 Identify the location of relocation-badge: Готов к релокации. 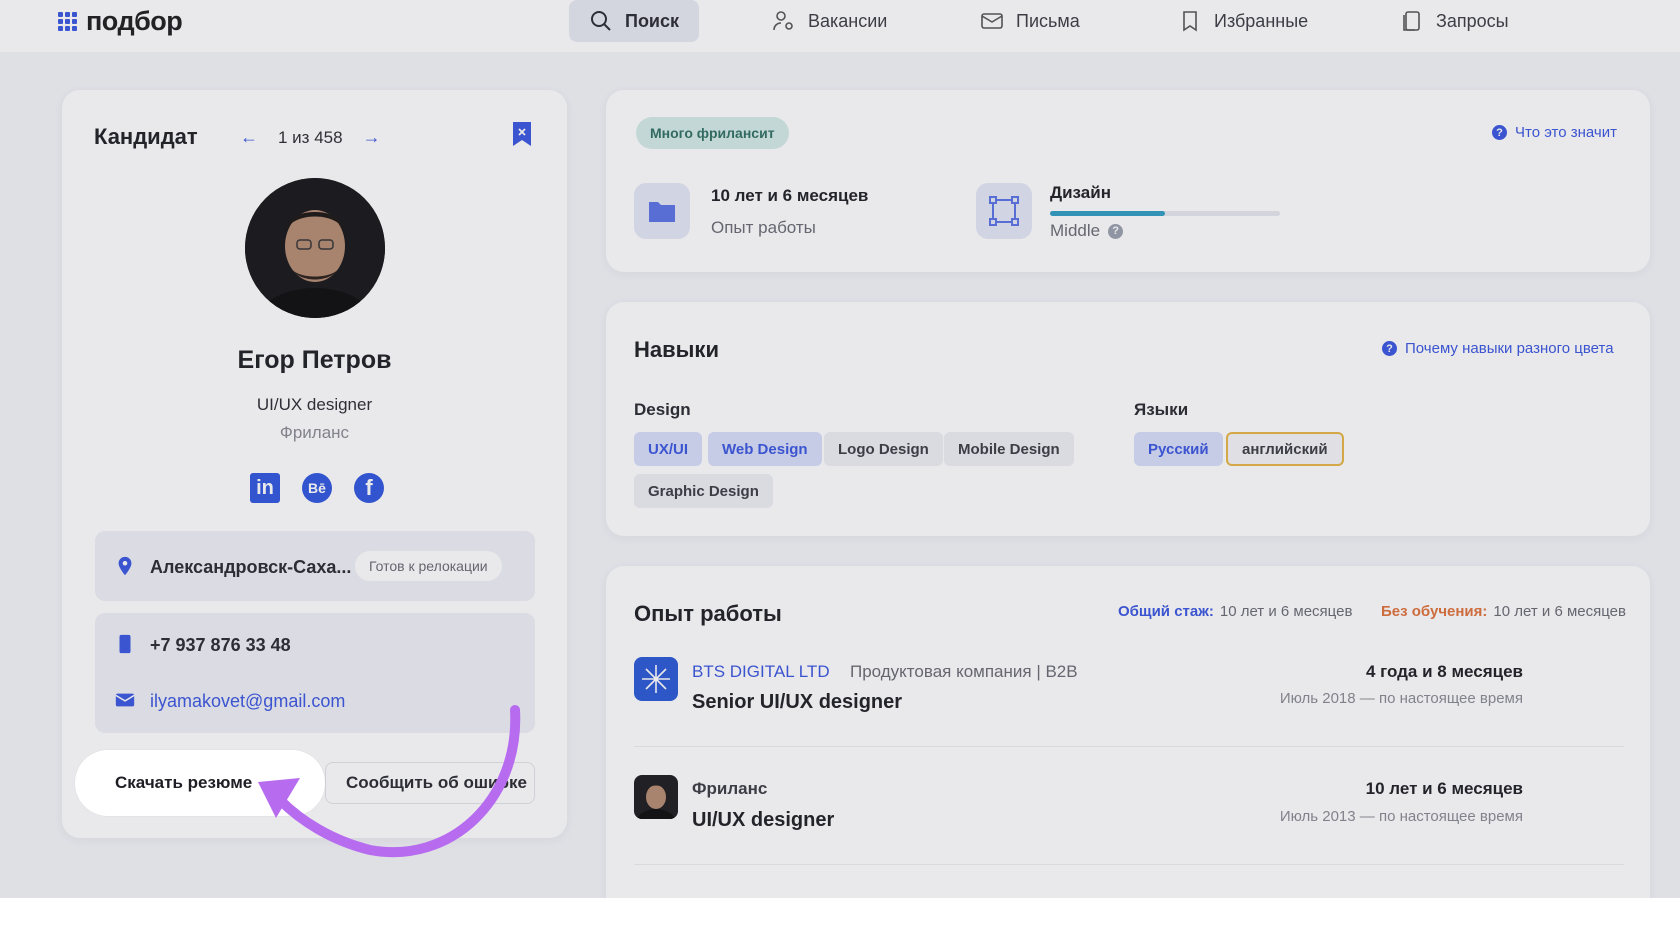
(428, 566).